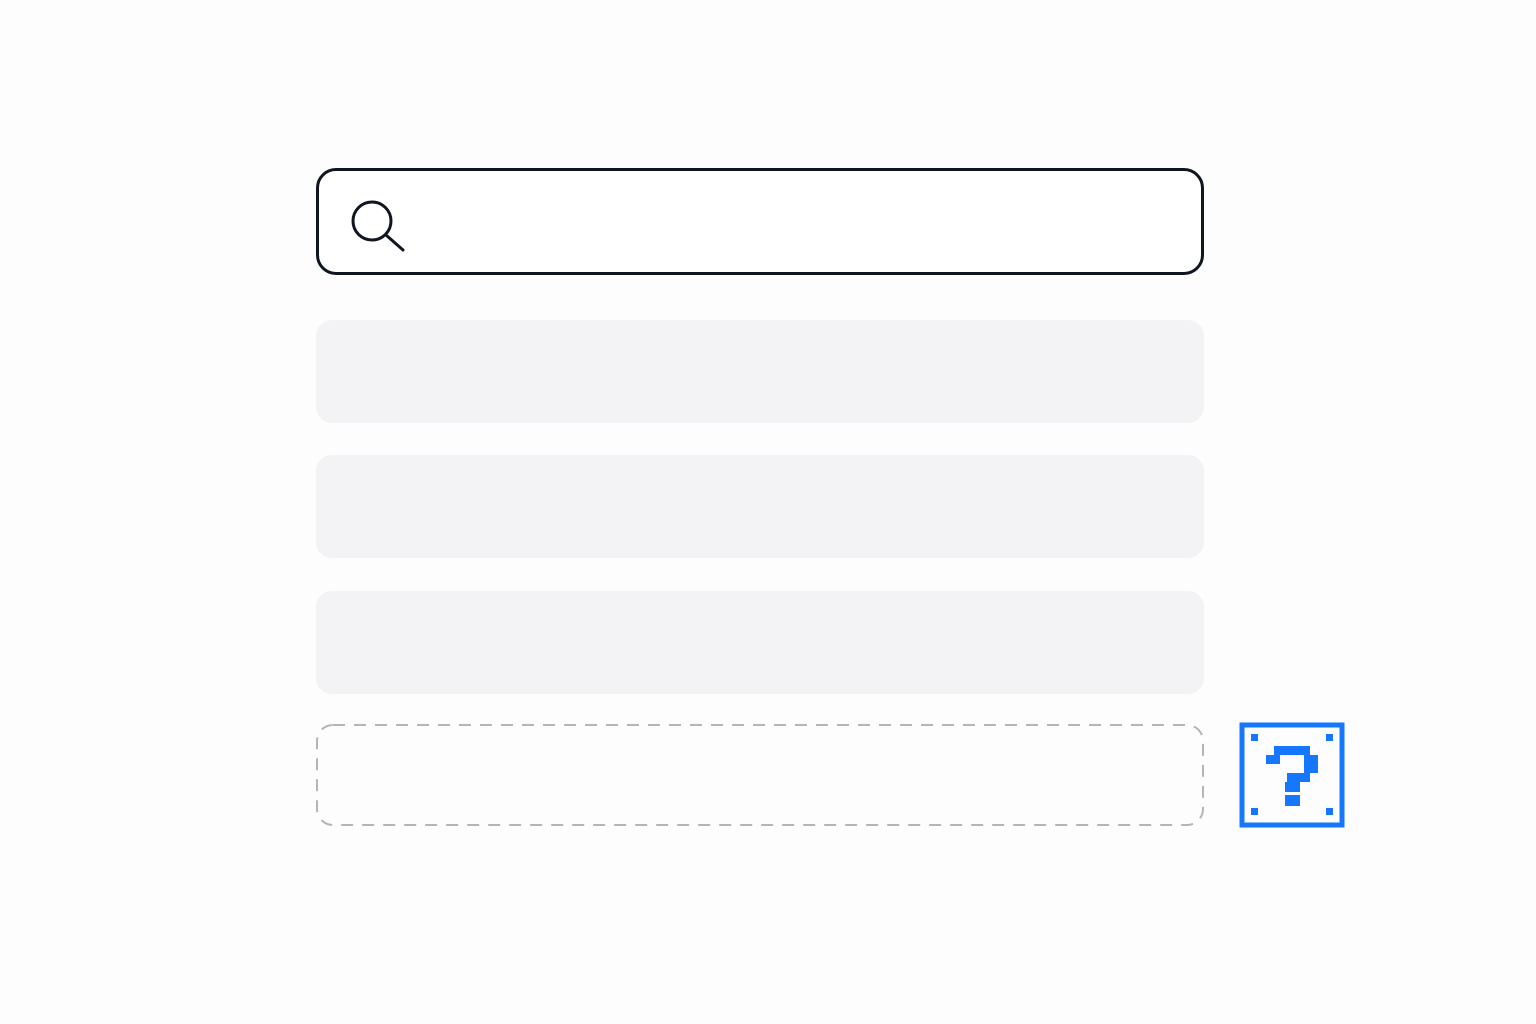  What do you see at coordinates (378, 226) in the screenshot?
I see `search-icon` at bounding box center [378, 226].